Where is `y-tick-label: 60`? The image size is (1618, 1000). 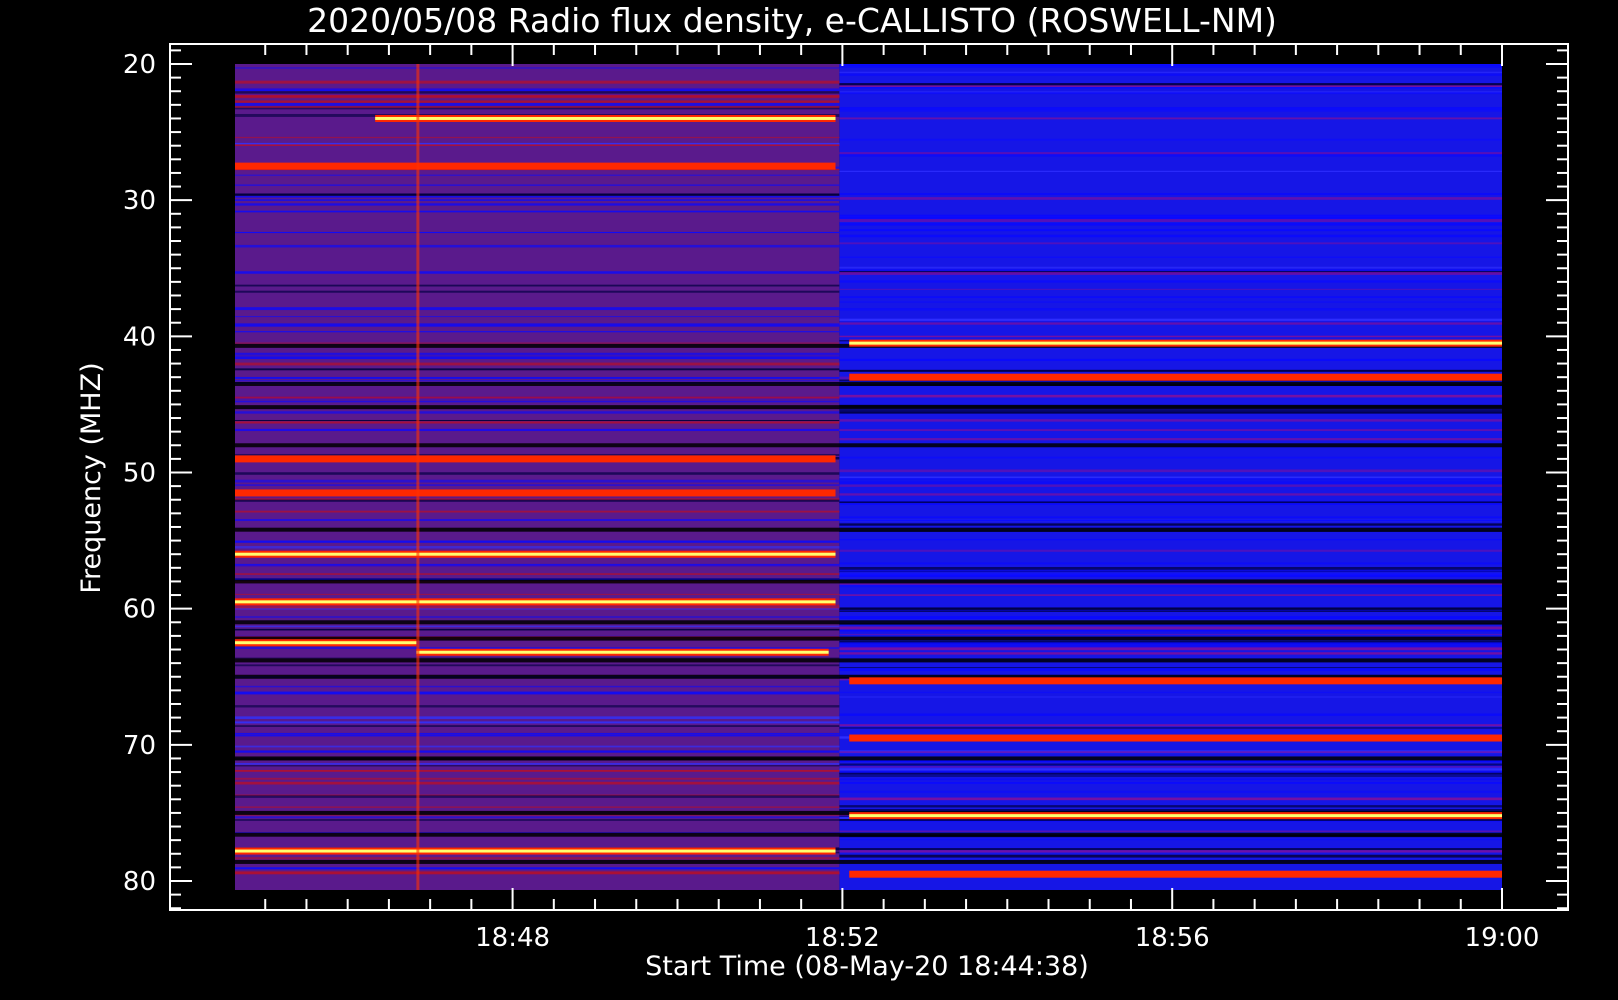 y-tick-label: 60 is located at coordinates (139, 610).